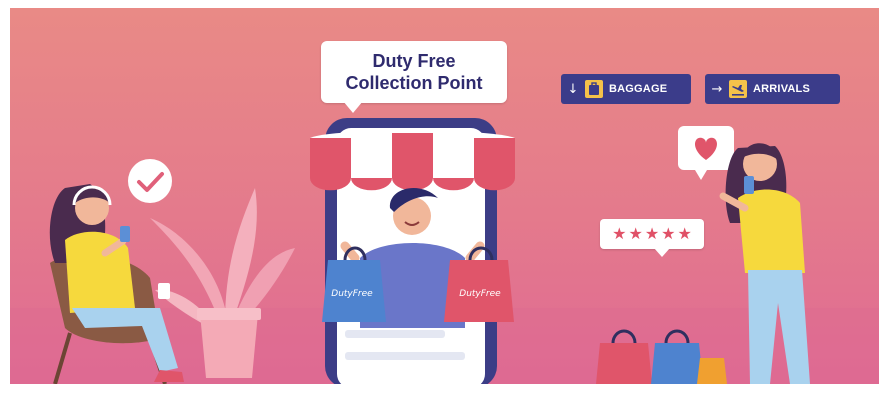  I want to click on heart-bubble, so click(706, 153).